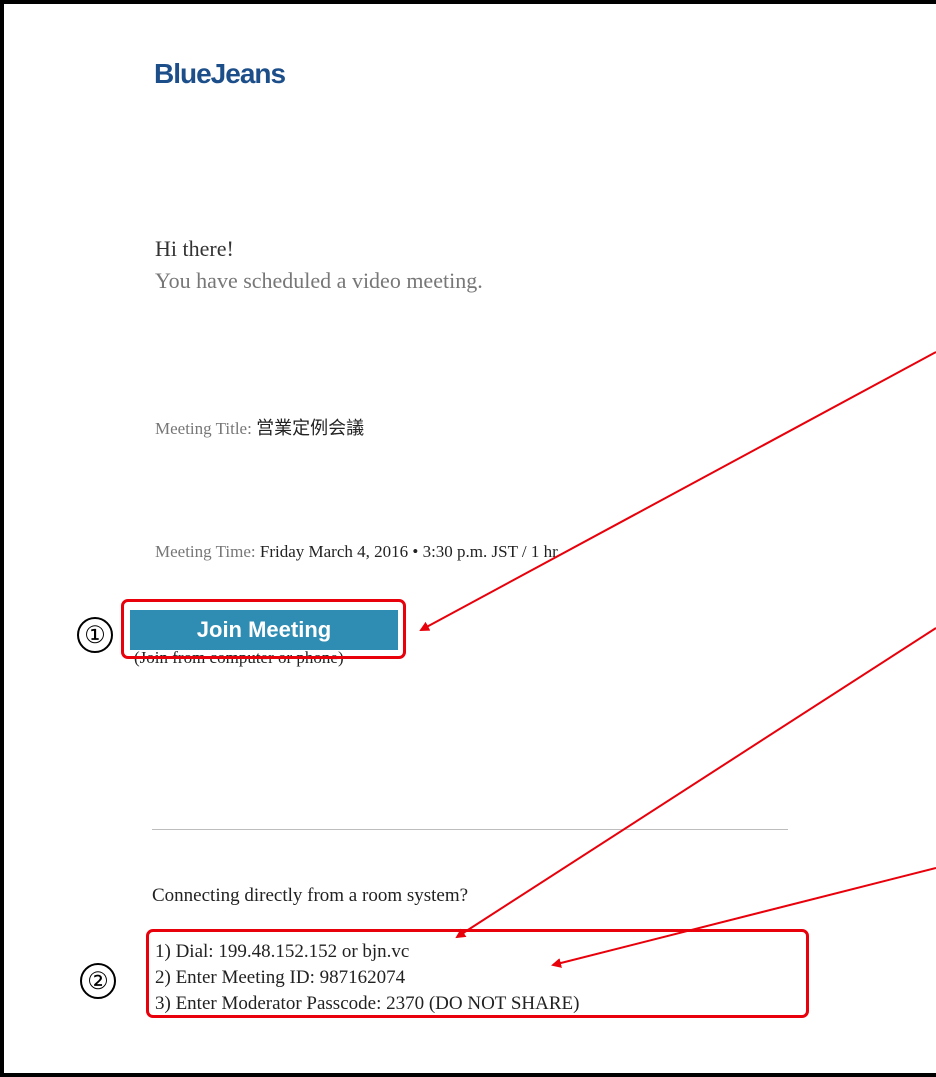 The width and height of the screenshot is (936, 1077). What do you see at coordinates (695, 783) in the screenshot?
I see `arrow-to-dial-step` at bounding box center [695, 783].